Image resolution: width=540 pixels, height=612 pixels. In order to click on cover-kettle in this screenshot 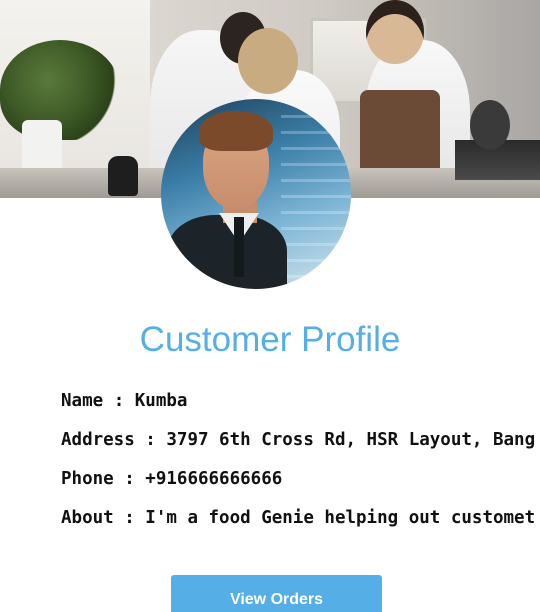, I will do `click(123, 176)`.